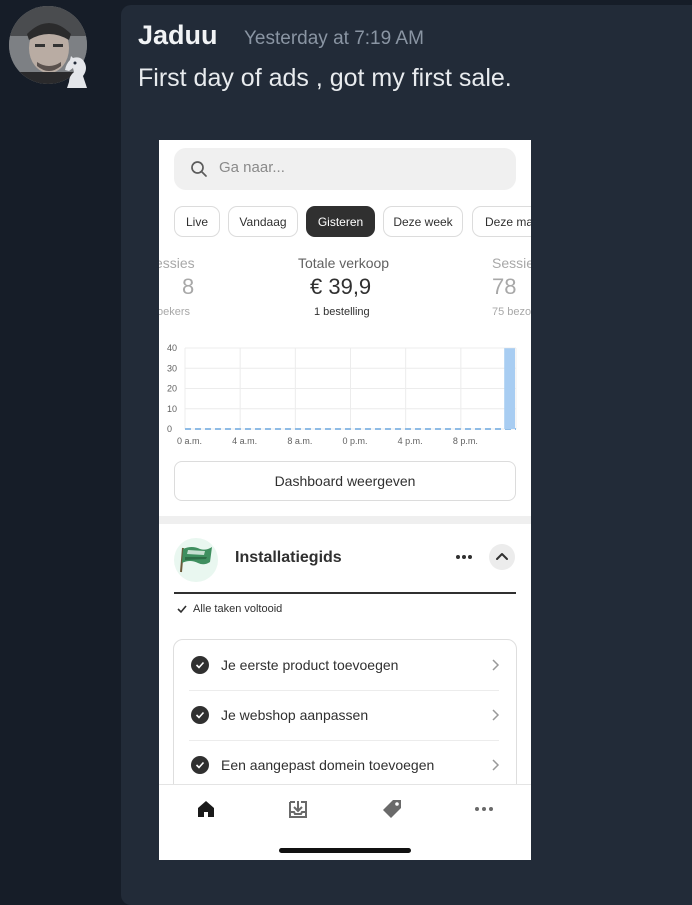 This screenshot has width=692, height=905. Describe the element at coordinates (328, 765) in the screenshot. I see `task-label: Een aangepast domein toevoegen` at that location.